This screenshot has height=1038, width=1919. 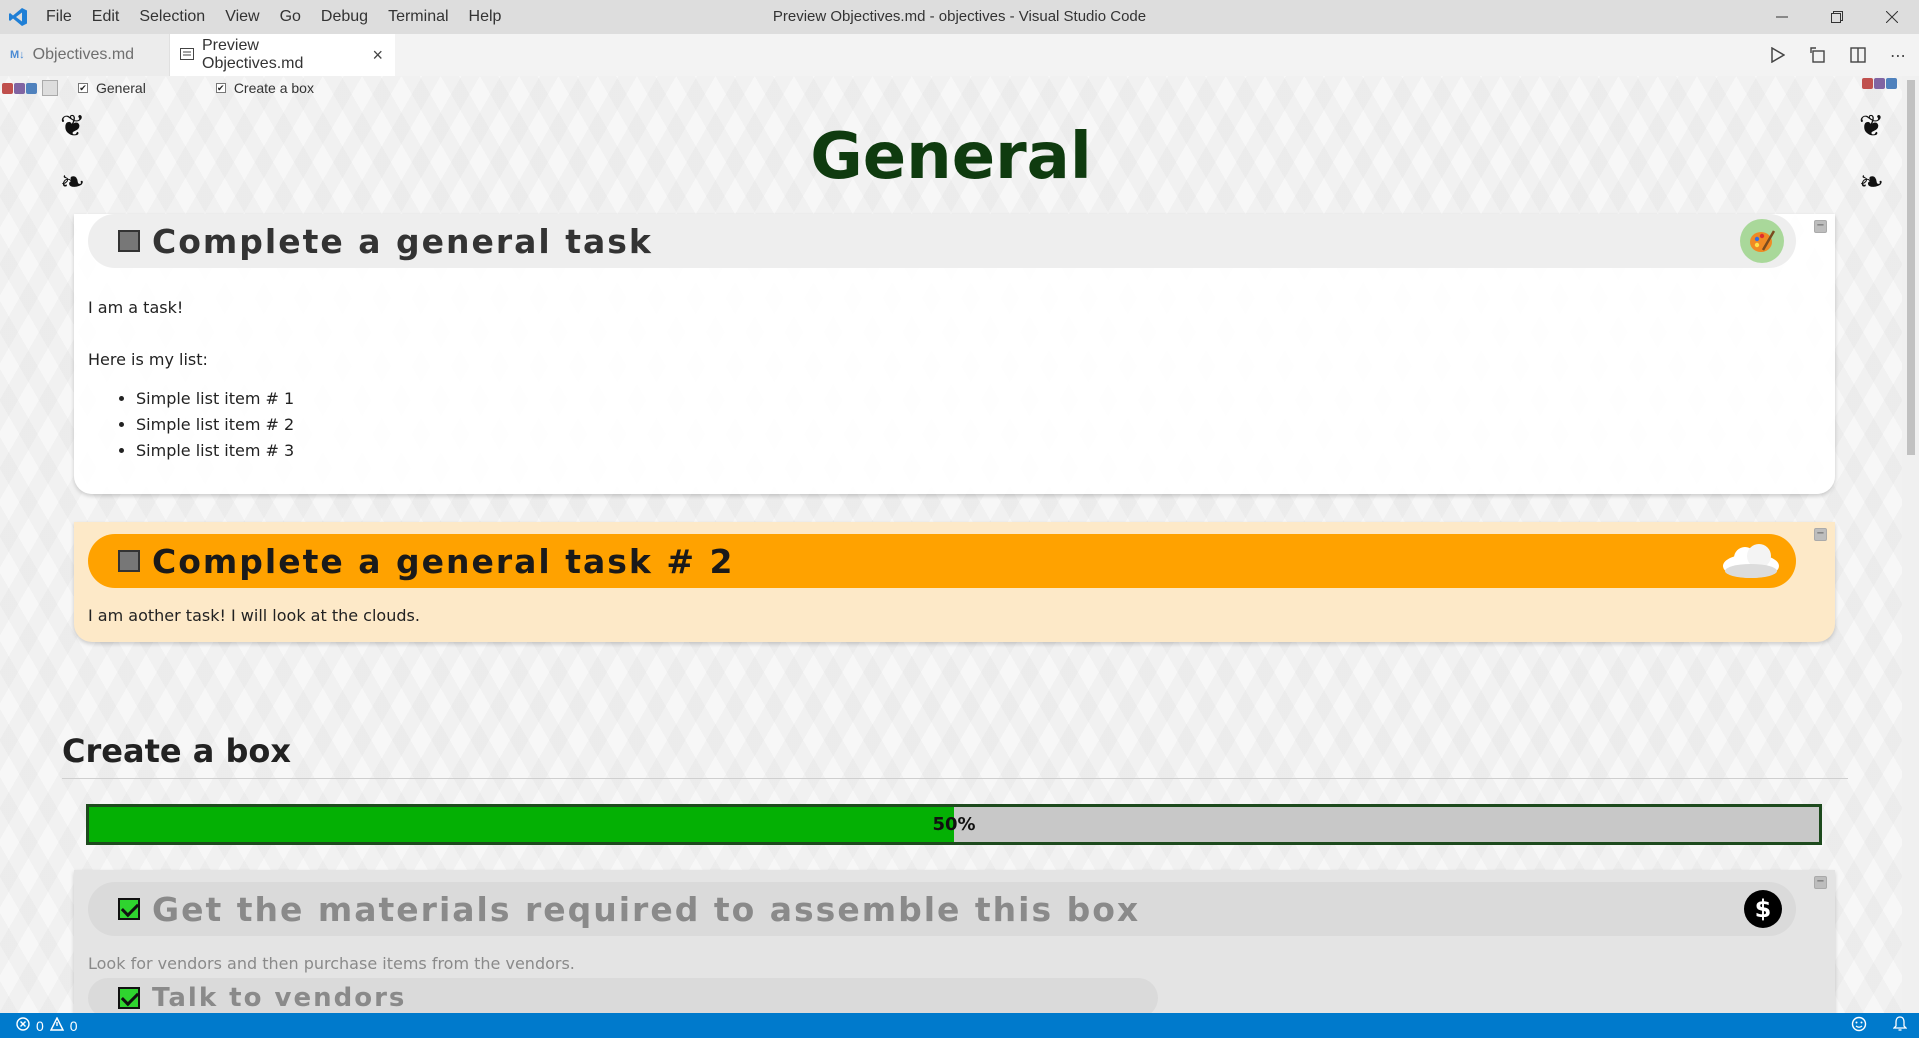 I want to click on checkbar-item-create-a-box: ✔ Create a box, so click(x=264, y=88).